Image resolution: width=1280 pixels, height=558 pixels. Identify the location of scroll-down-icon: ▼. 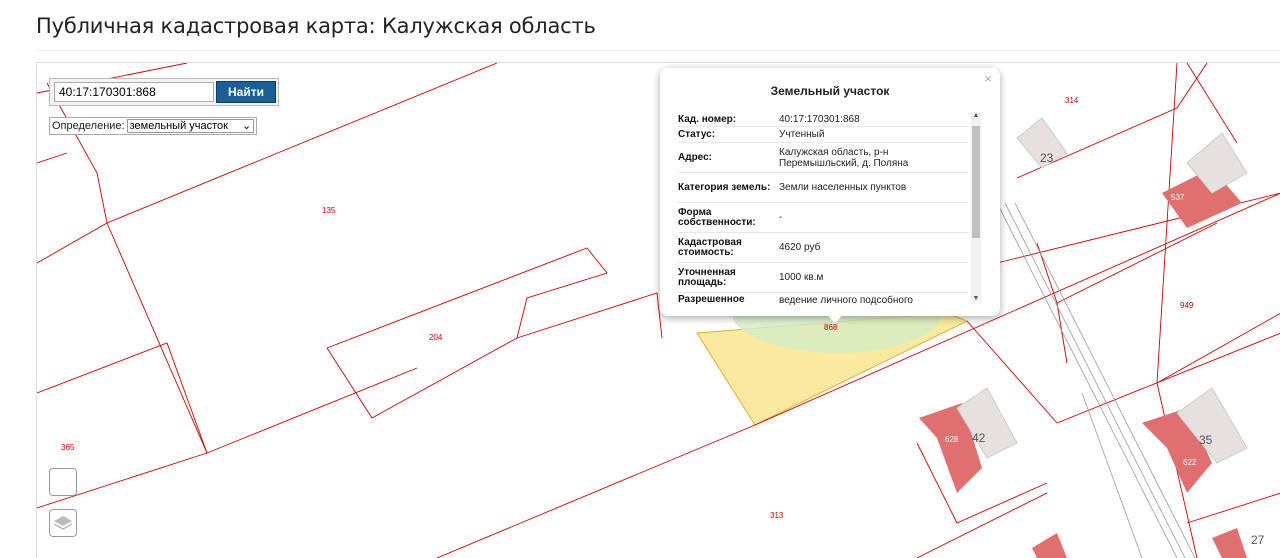
(976, 298).